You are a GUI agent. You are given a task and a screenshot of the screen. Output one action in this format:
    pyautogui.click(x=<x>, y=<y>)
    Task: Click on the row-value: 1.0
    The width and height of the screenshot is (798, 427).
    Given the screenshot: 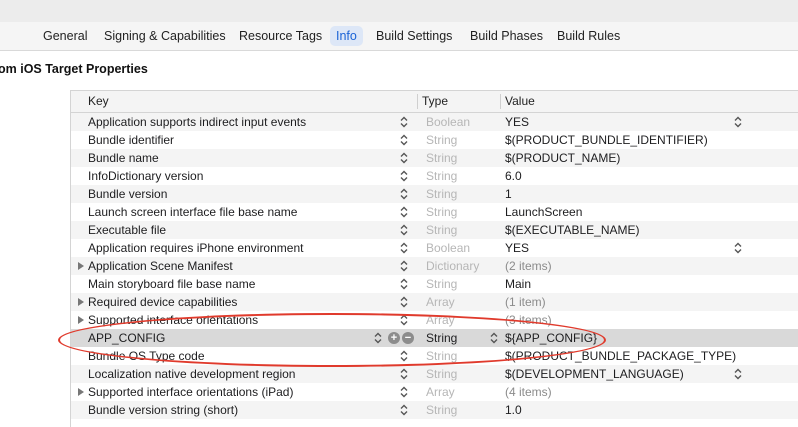 What is the action you would take?
    pyautogui.click(x=513, y=410)
    